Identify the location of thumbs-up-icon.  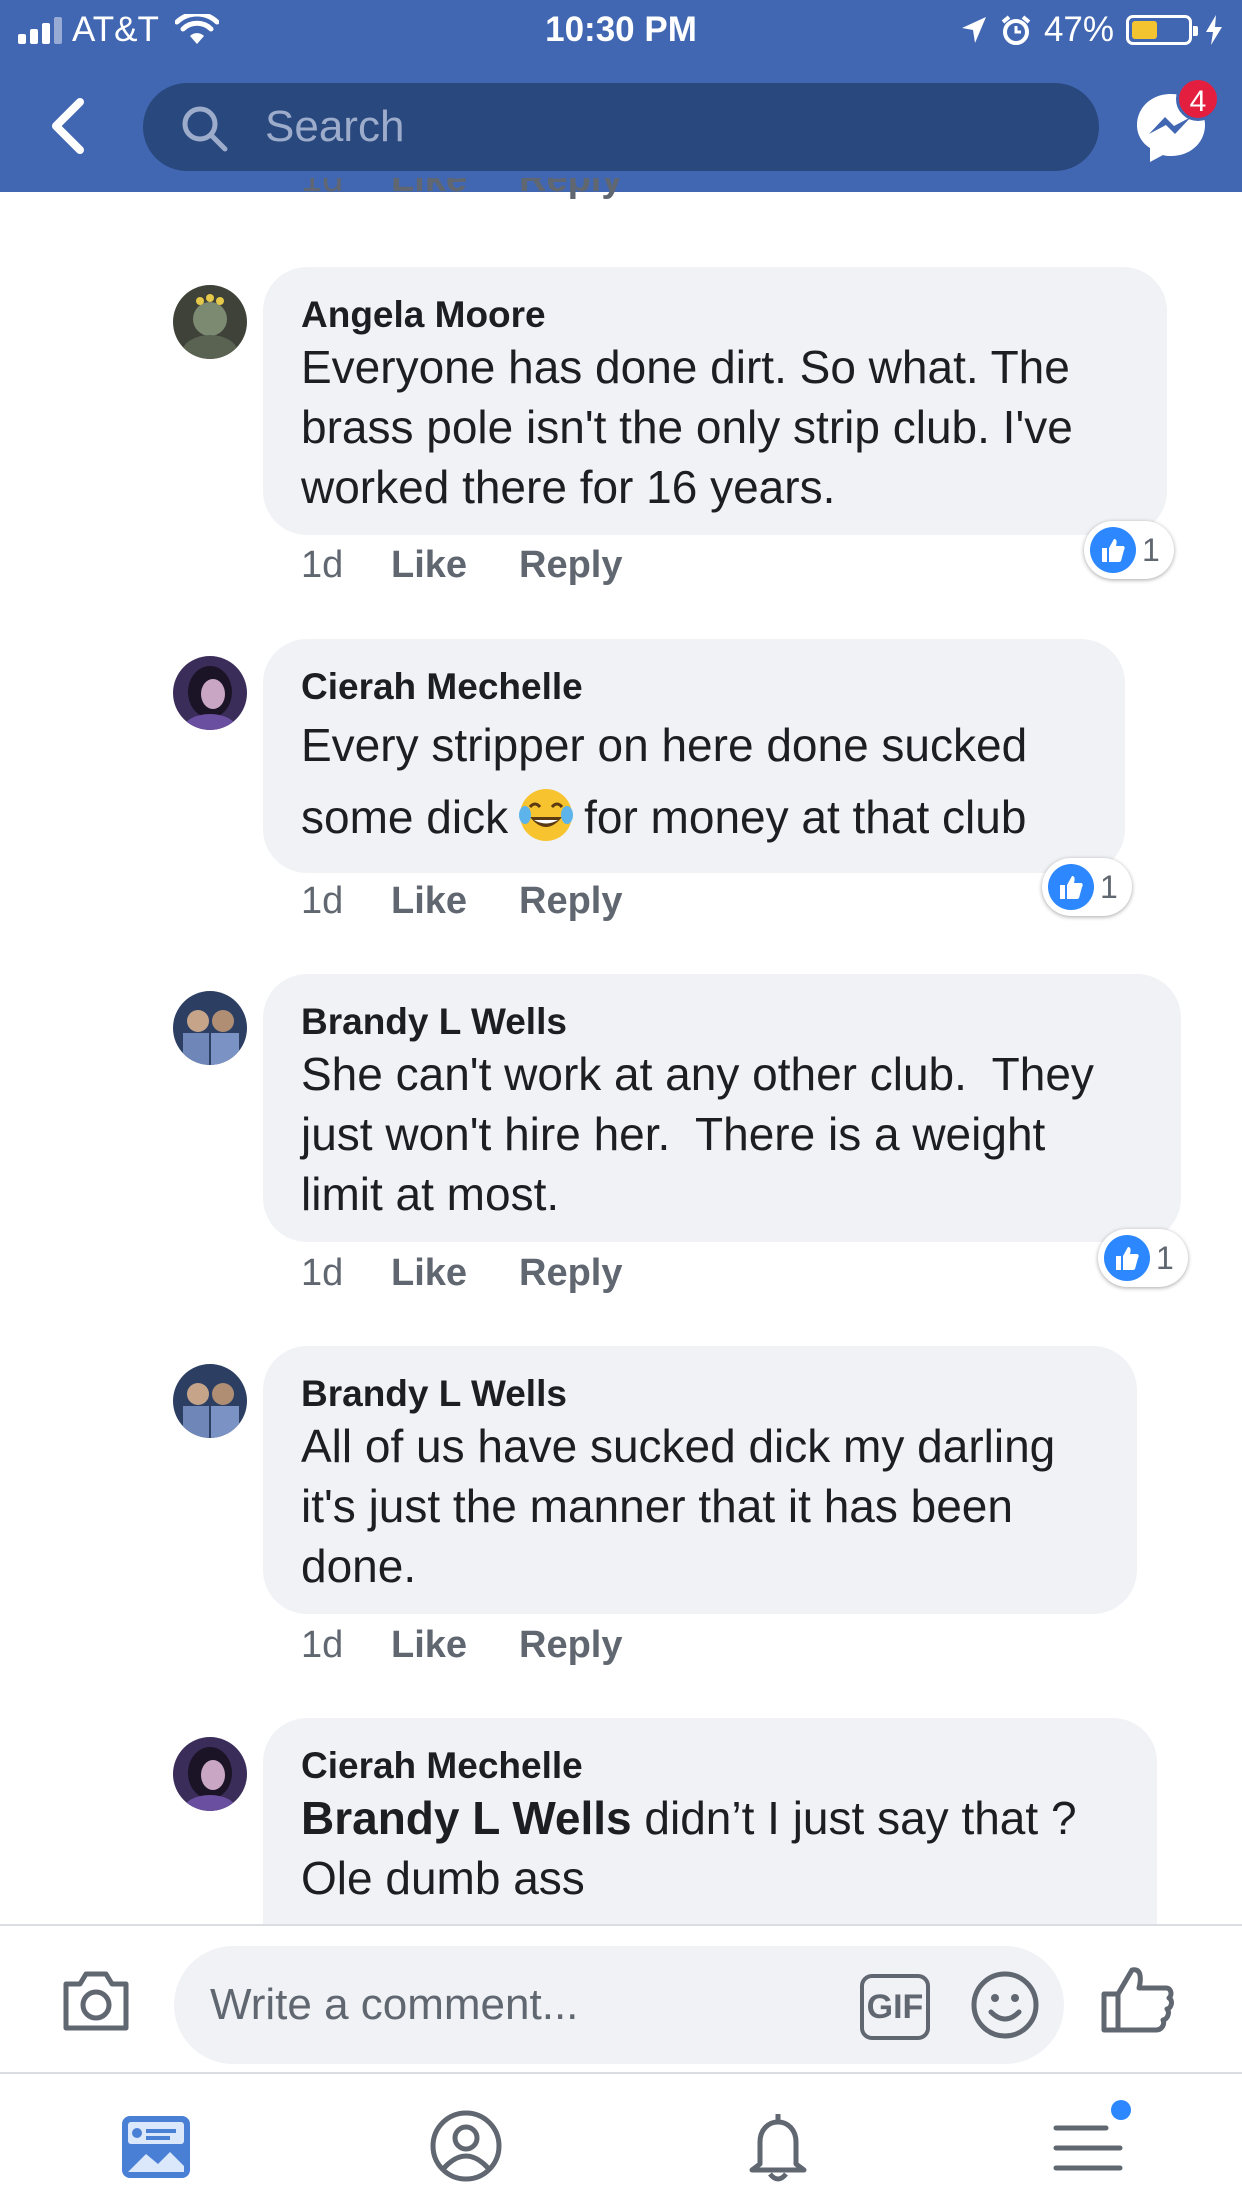
(1138, 1999).